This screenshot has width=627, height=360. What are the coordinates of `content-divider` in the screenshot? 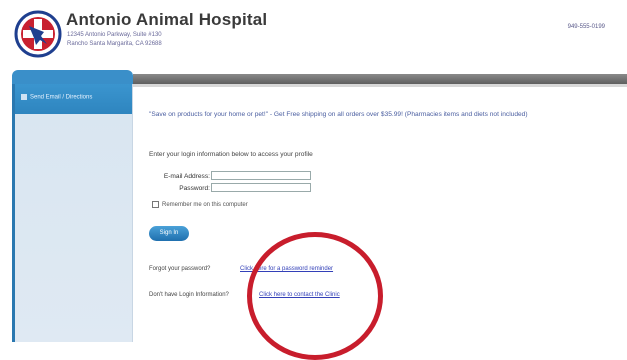 It's located at (380, 85).